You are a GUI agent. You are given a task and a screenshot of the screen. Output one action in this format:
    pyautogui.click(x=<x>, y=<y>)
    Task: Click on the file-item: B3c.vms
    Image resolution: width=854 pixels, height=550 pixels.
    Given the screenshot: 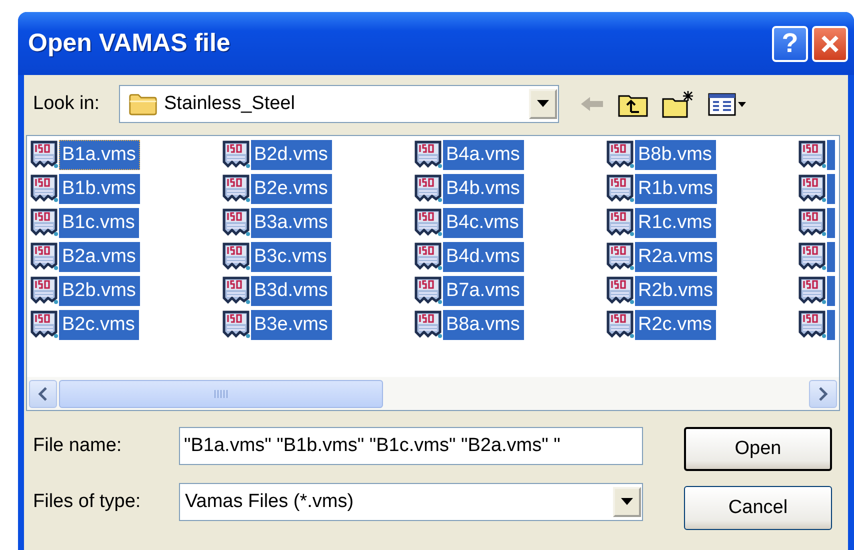 What is the action you would take?
    pyautogui.click(x=291, y=257)
    